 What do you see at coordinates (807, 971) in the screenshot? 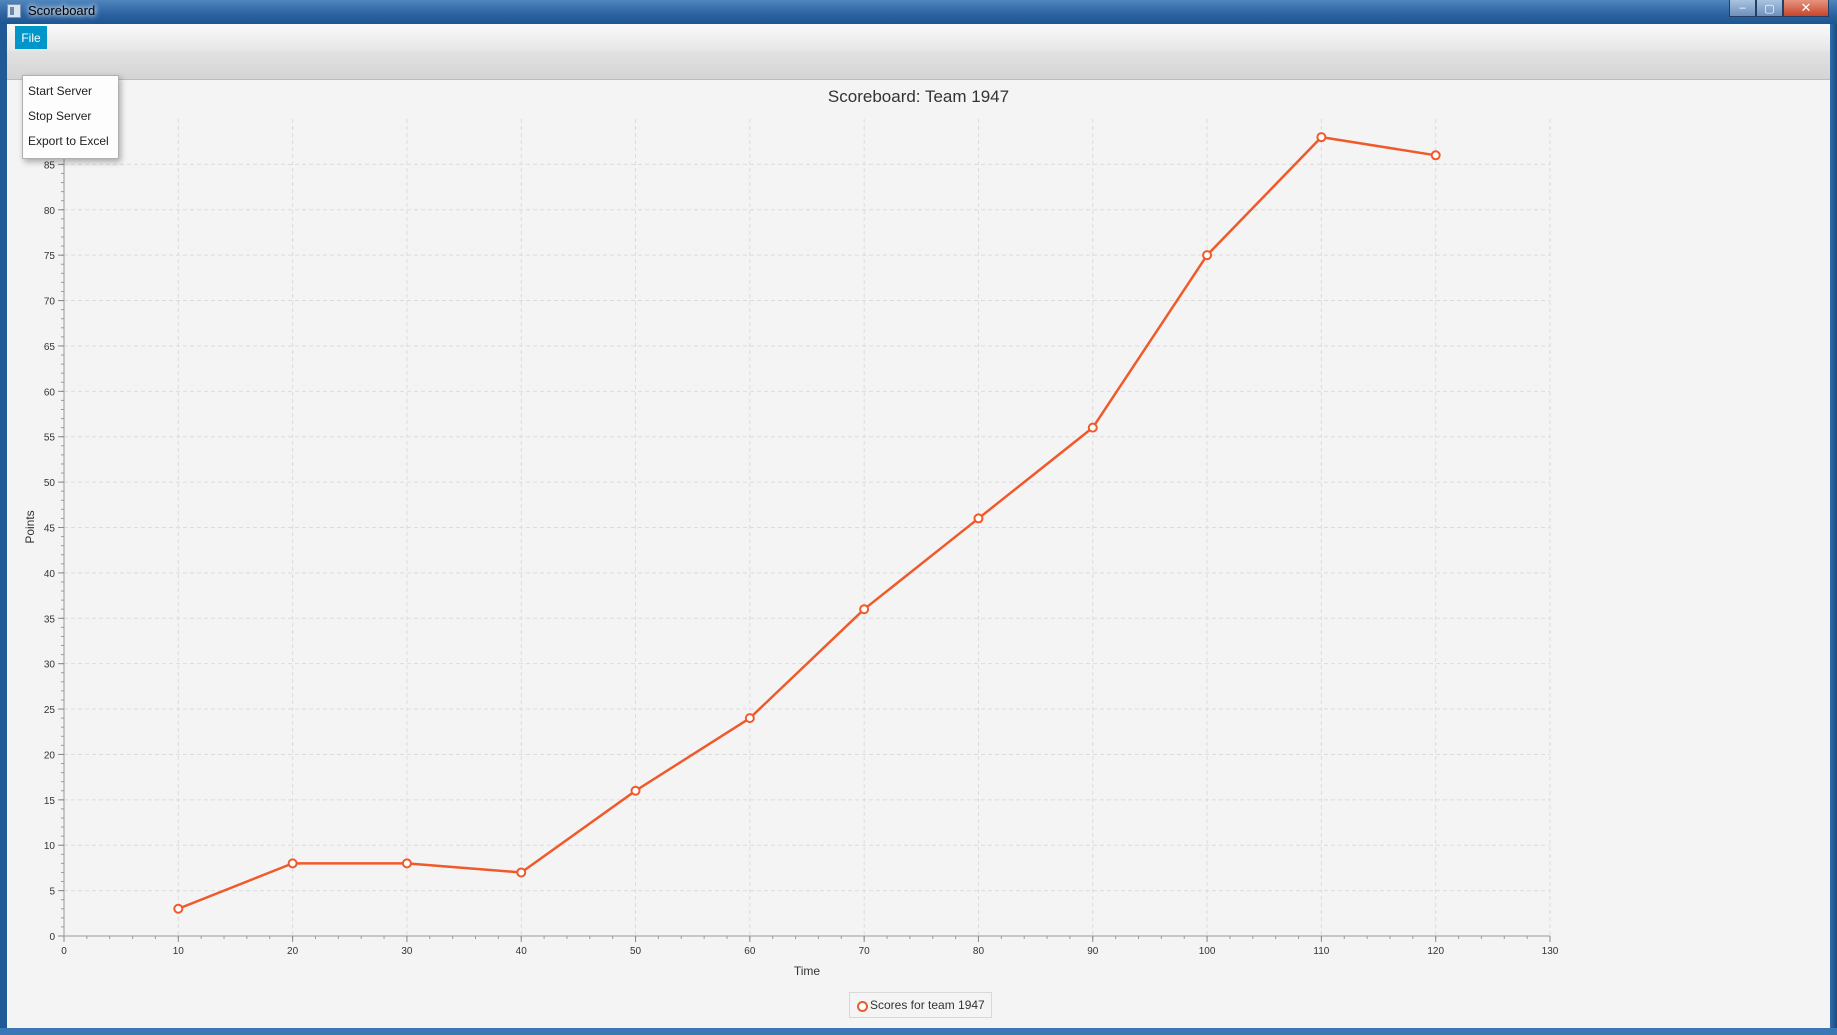
I see `x-axis-label: Time` at bounding box center [807, 971].